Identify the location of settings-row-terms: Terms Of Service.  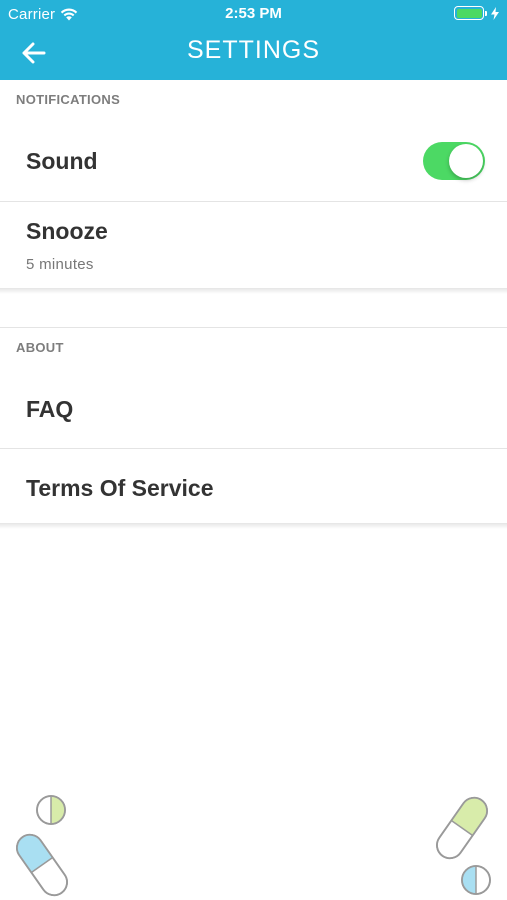
(253, 486).